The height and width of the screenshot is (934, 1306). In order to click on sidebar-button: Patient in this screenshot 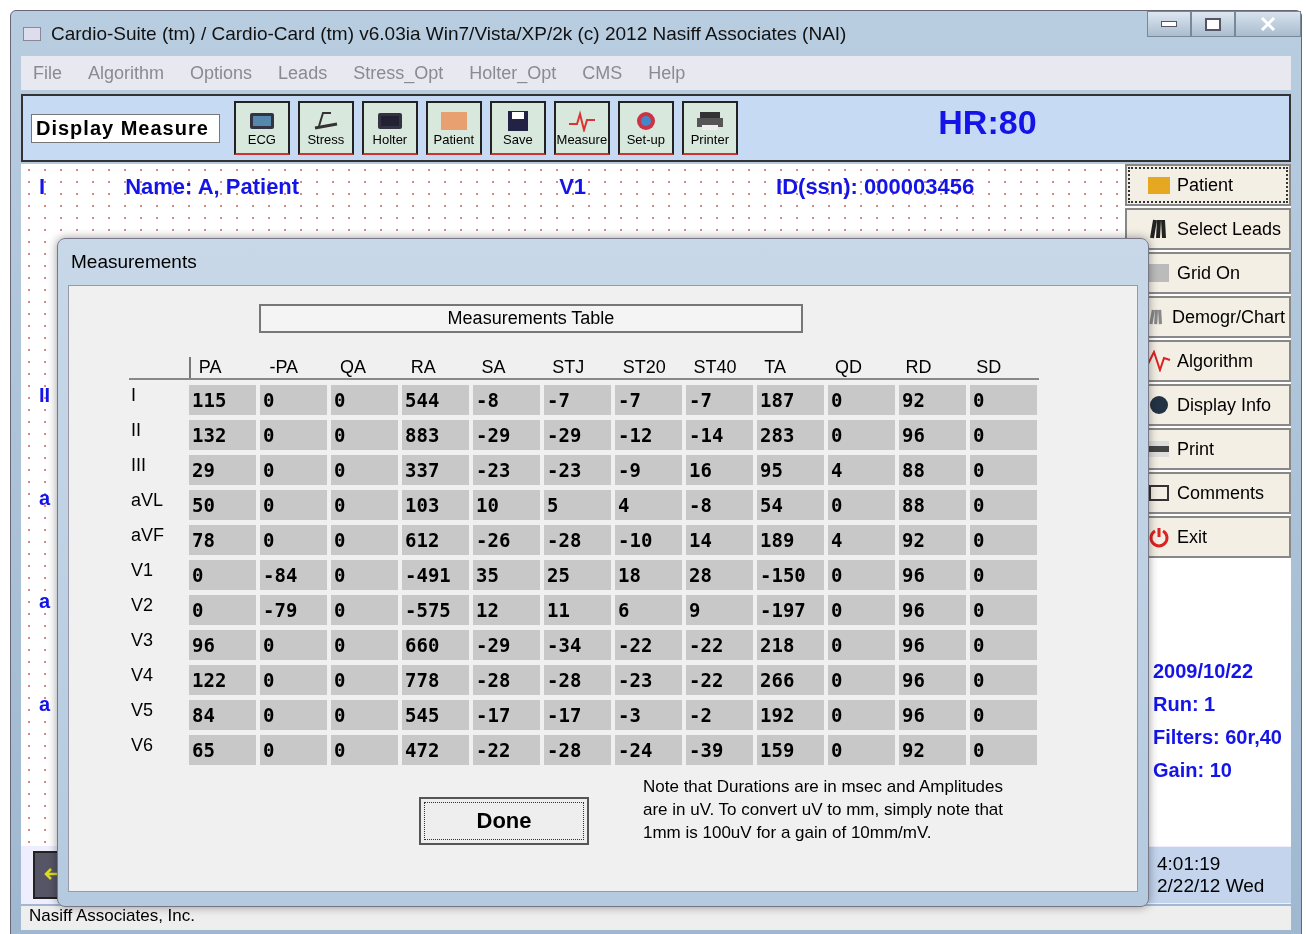, I will do `click(1208, 185)`.